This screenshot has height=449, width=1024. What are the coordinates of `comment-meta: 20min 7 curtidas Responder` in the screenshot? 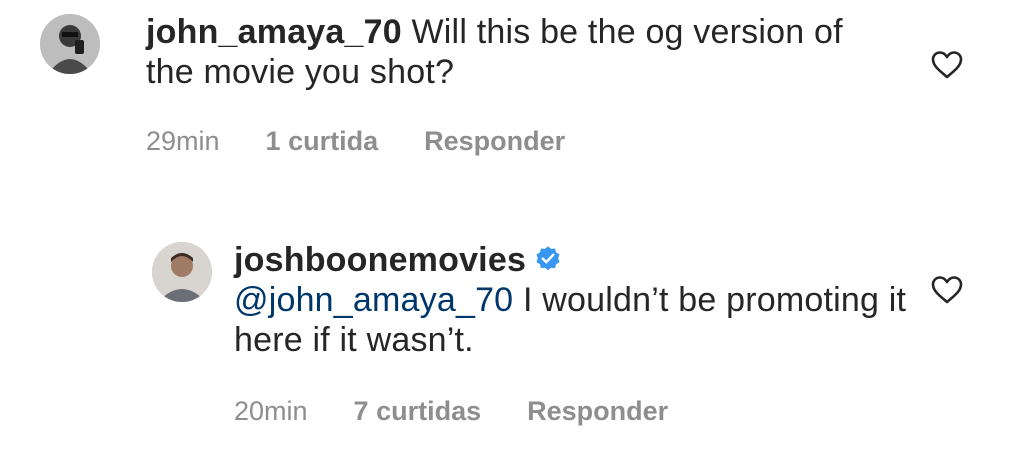 It's located at (451, 411).